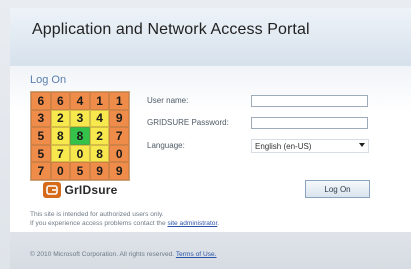  What do you see at coordinates (188, 122) in the screenshot?
I see `password-label: GRIDSURE Password:` at bounding box center [188, 122].